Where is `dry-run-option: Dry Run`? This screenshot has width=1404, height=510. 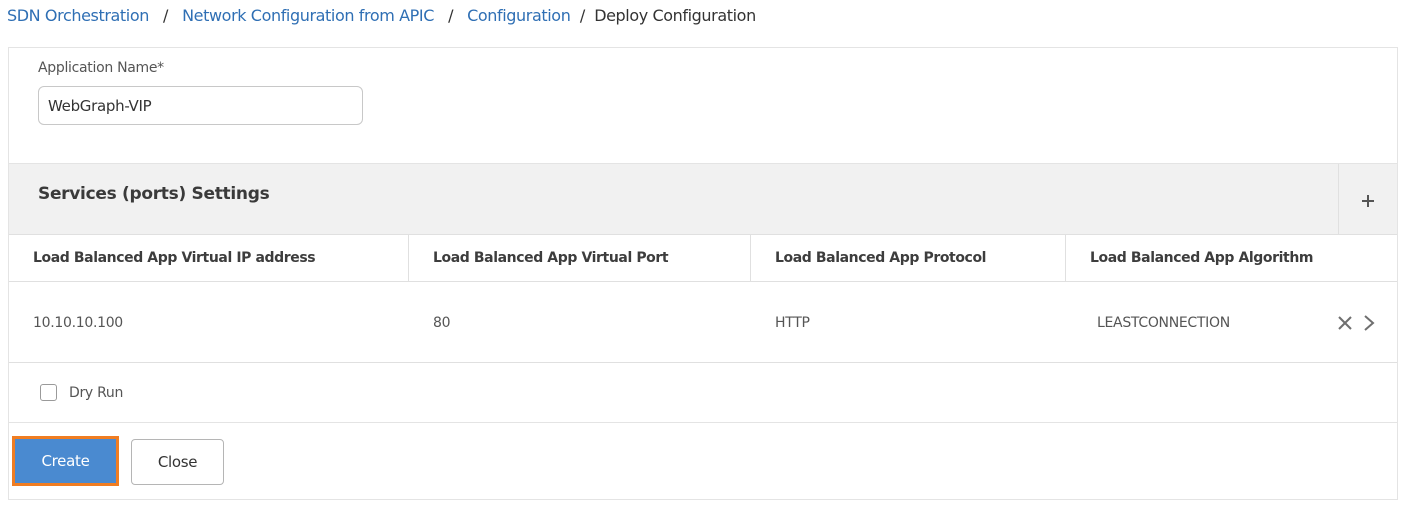
dry-run-option: Dry Run is located at coordinates (81, 392).